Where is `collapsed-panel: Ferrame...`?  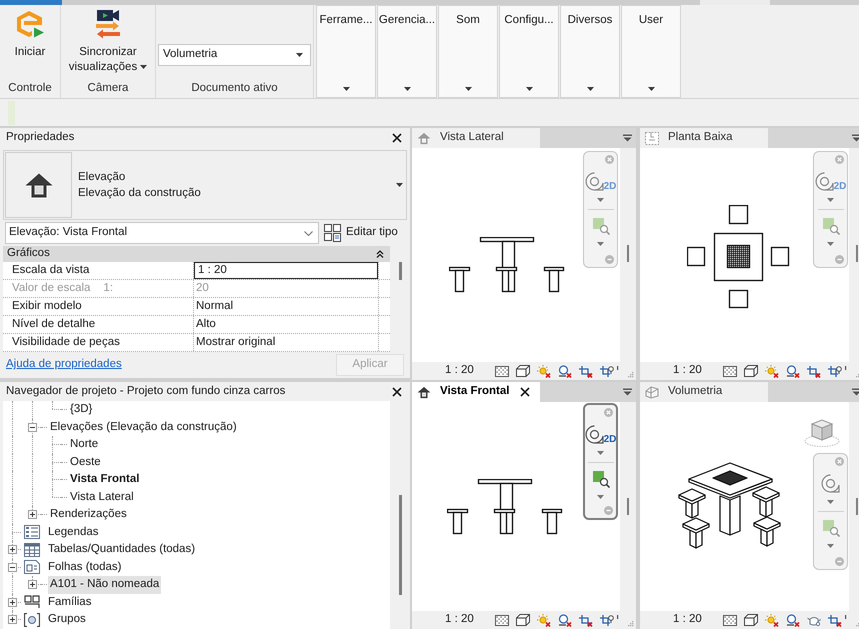 collapsed-panel: Ferrame... is located at coordinates (346, 51).